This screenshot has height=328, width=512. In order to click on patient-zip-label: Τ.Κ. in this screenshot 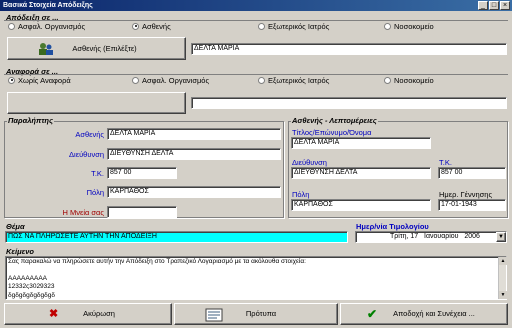, I will do `click(445, 162)`.